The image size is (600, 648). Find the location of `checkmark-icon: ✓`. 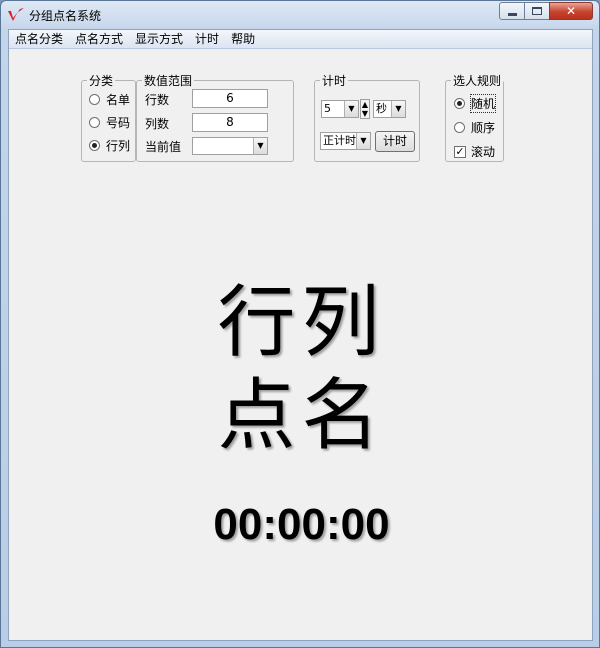

checkmark-icon: ✓ is located at coordinates (460, 151).